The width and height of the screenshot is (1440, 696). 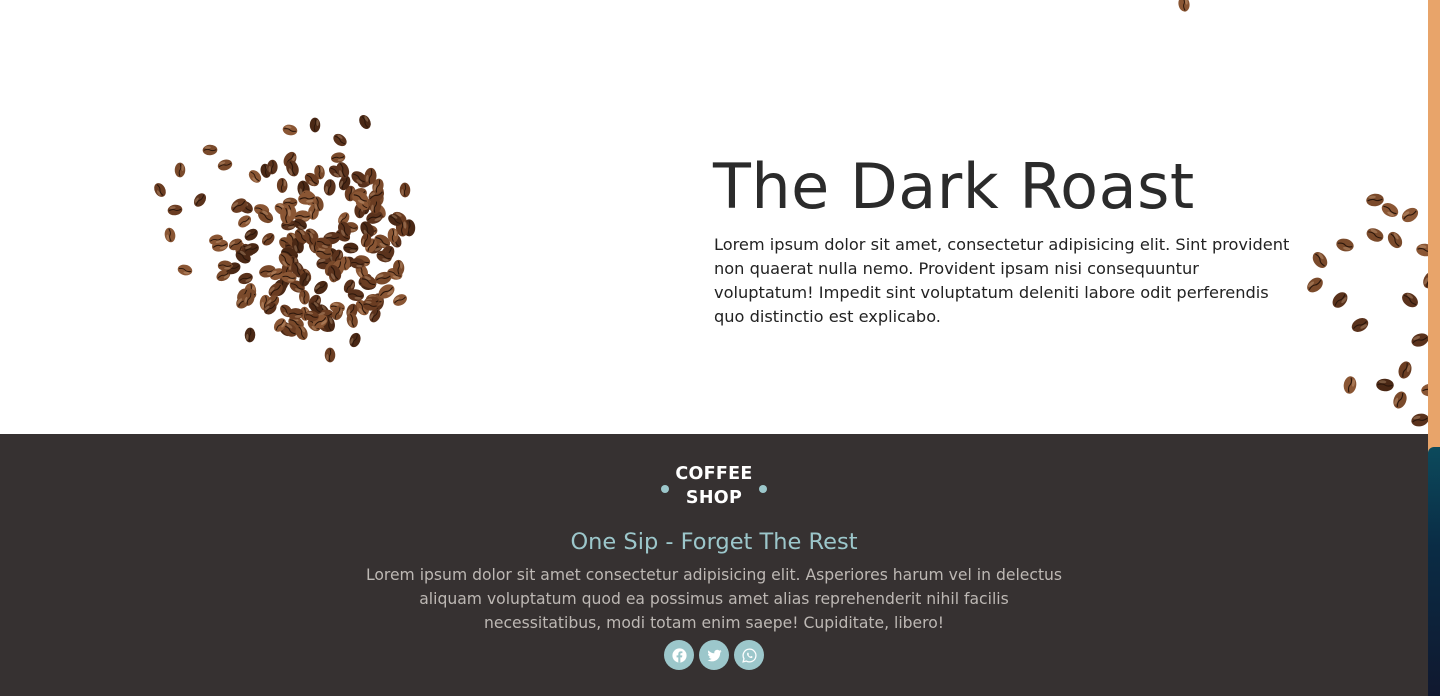 I want to click on logo-line-coffee: COFFEE, so click(x=714, y=474).